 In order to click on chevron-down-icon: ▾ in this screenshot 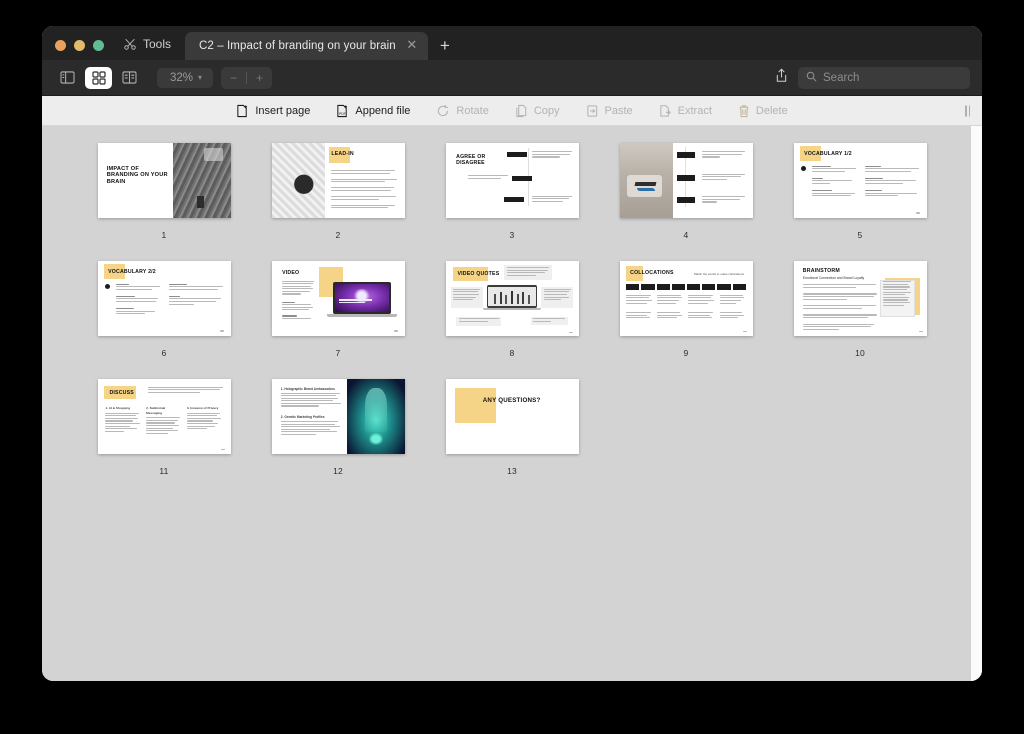, I will do `click(200, 77)`.